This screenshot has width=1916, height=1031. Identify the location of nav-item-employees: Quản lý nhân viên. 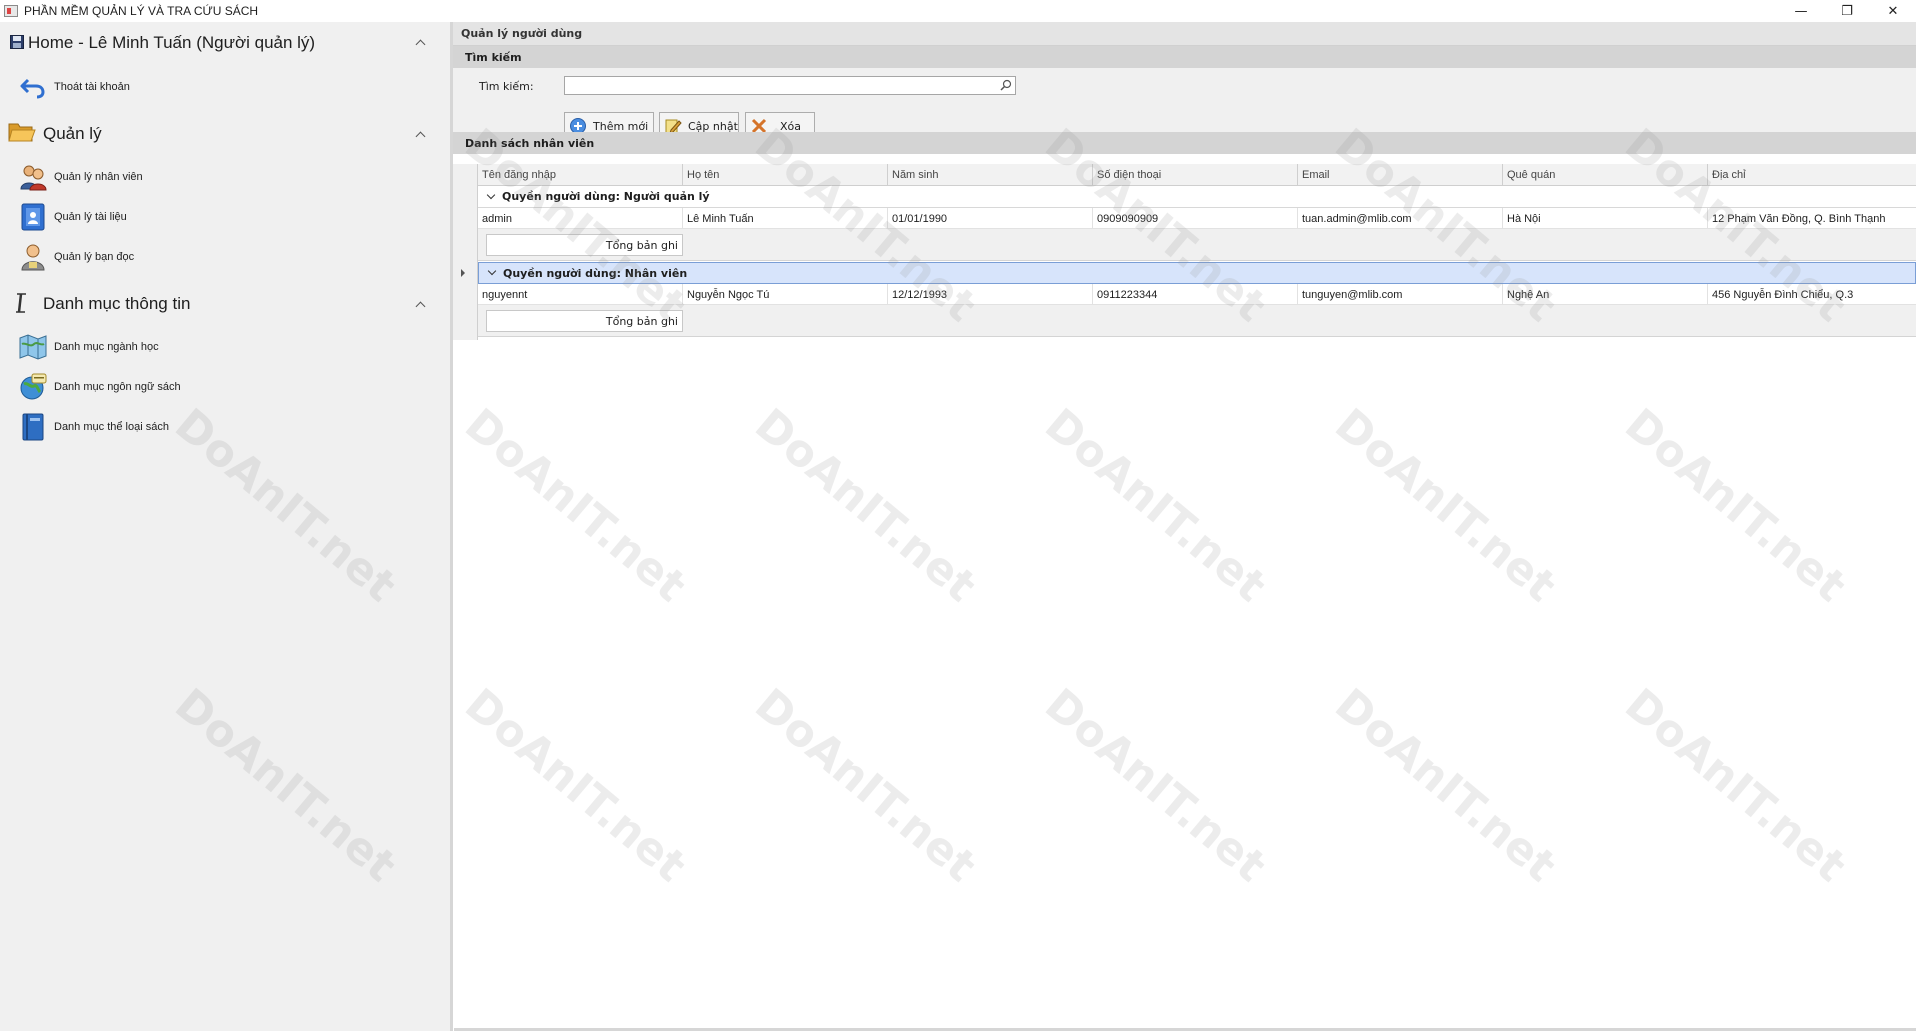
(80, 177).